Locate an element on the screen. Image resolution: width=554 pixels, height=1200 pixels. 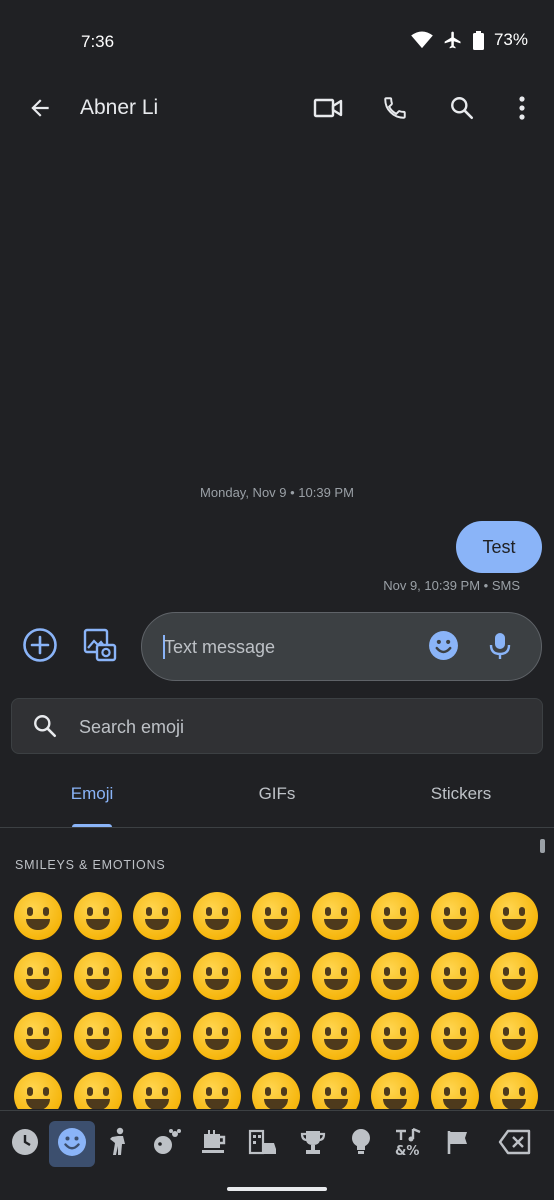
emoji-smiling-face-smiling-eyes is located at coordinates (336, 976).